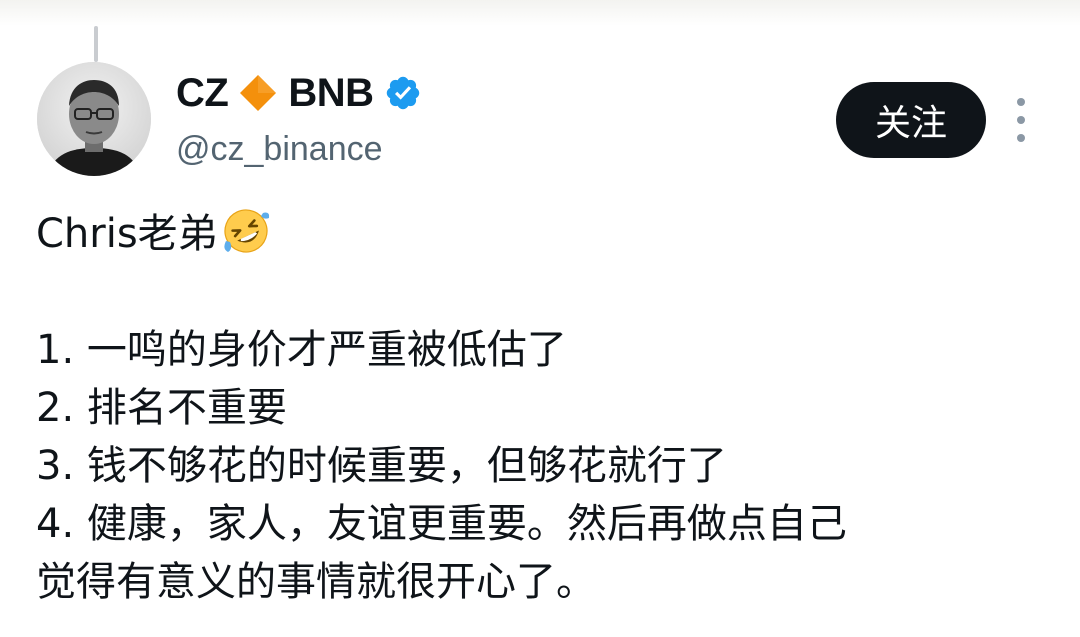  Describe the element at coordinates (1021, 120) in the screenshot. I see `more-options-icon` at that location.